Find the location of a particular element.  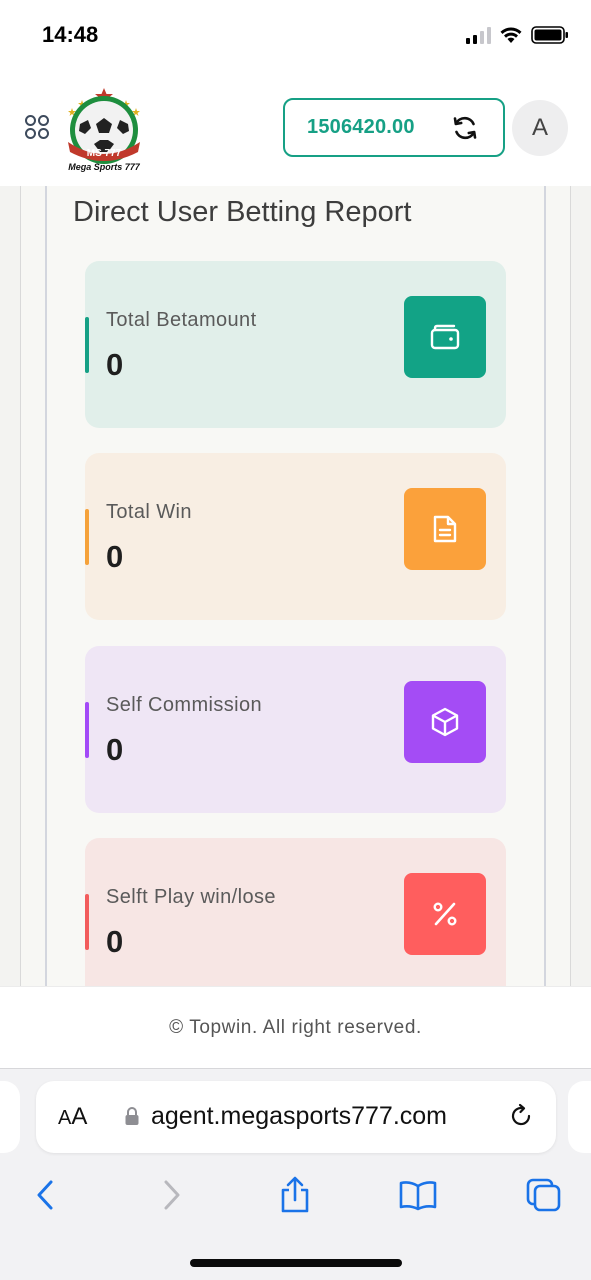

wallet-icon is located at coordinates (445, 337).